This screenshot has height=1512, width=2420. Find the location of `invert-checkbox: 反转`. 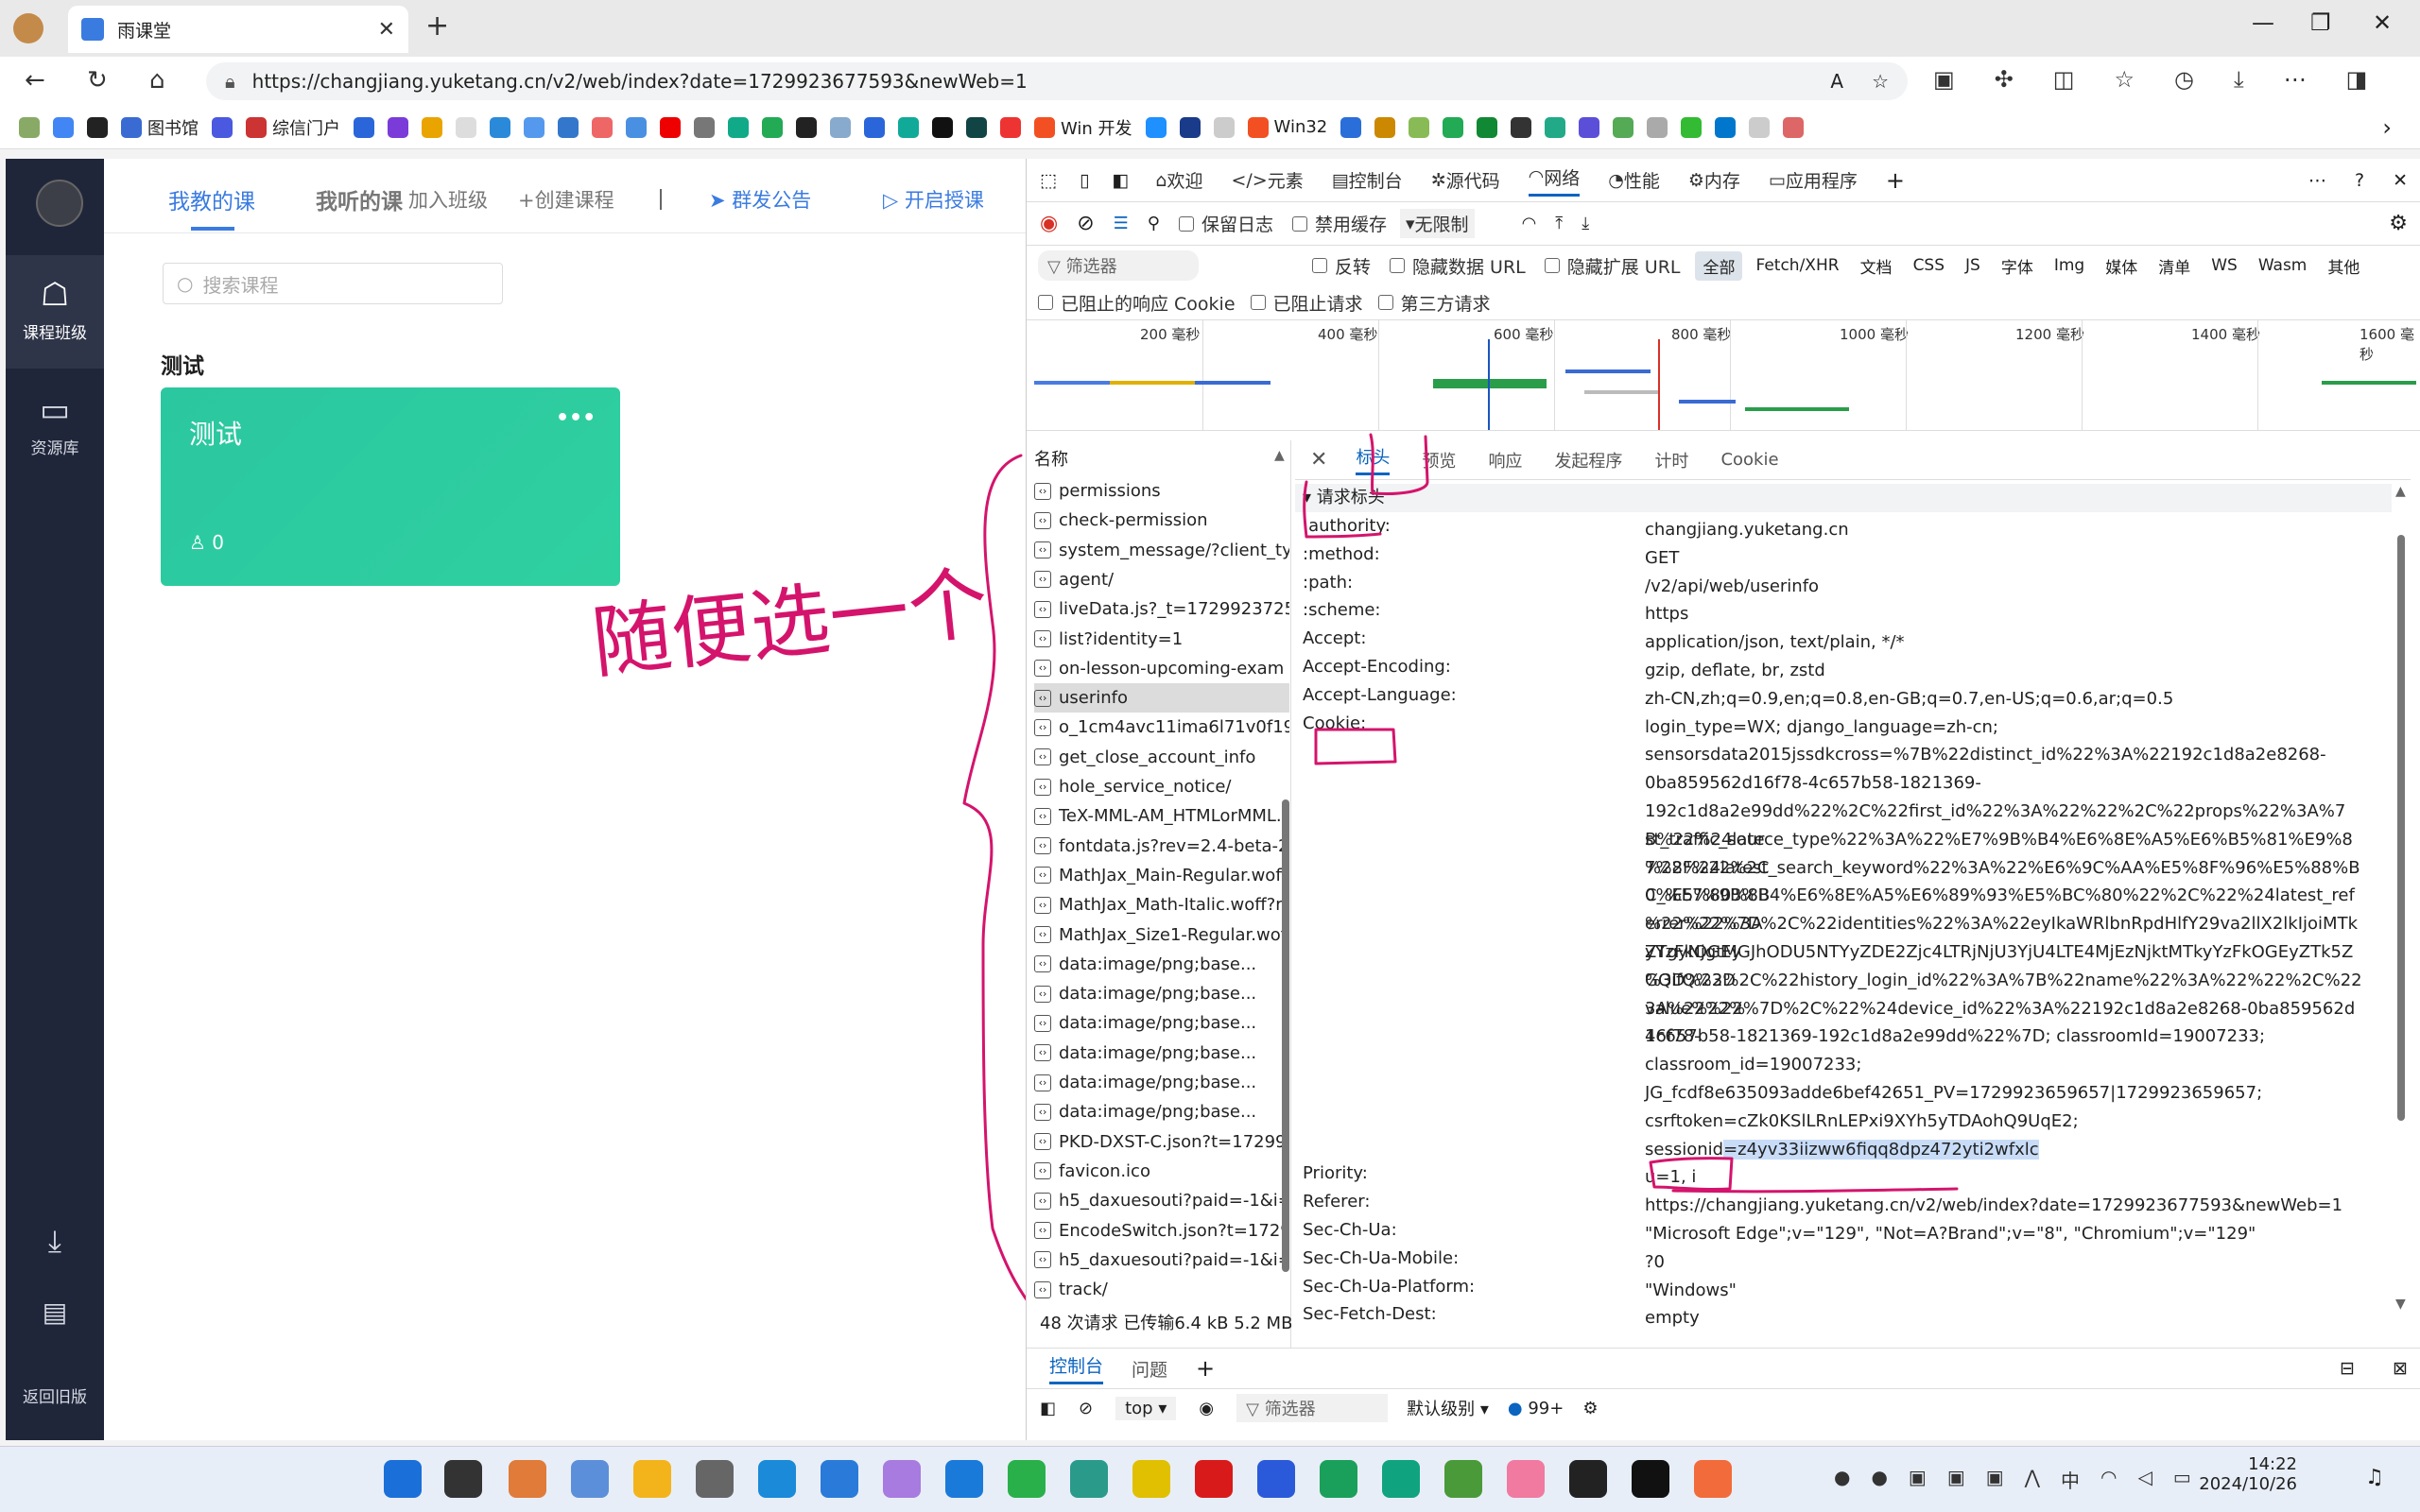

invert-checkbox: 反转 is located at coordinates (1341, 266).